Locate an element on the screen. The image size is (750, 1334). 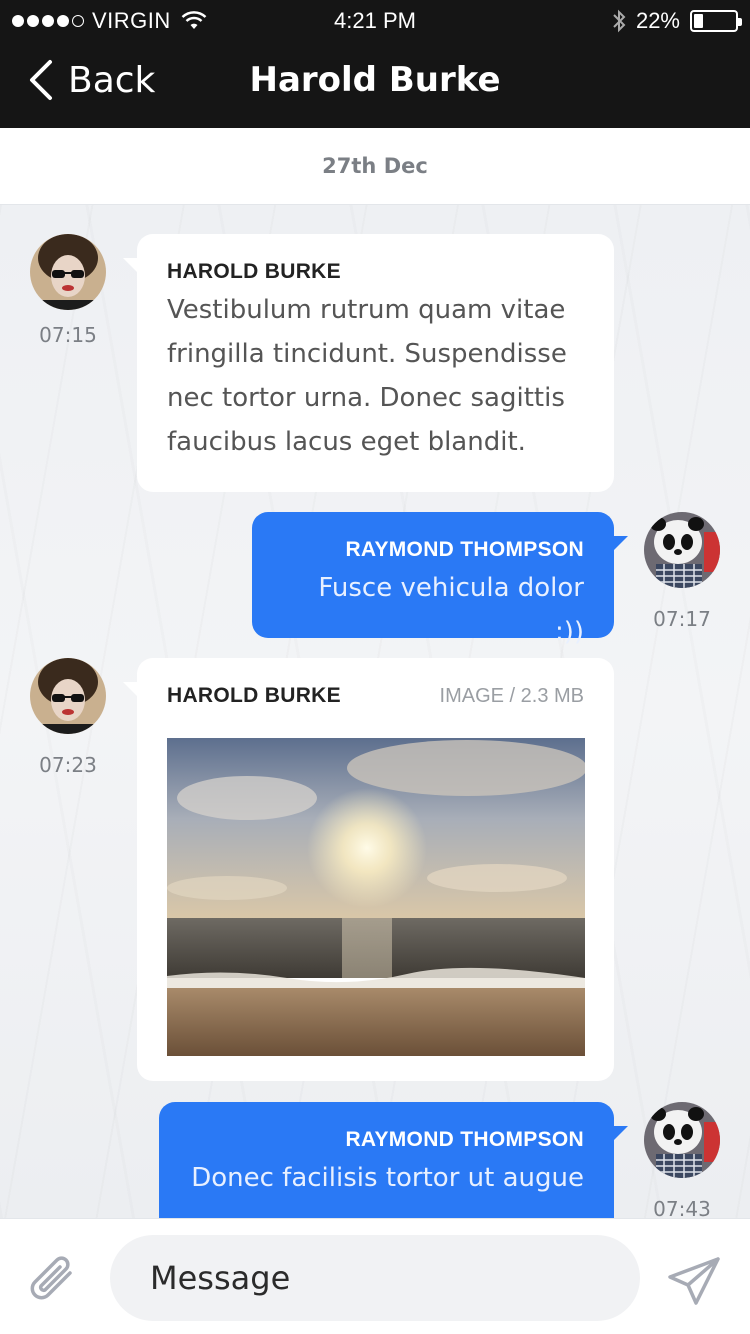
message-text: Donec facilisis tortor ut augue is located at coordinates (387, 1178).